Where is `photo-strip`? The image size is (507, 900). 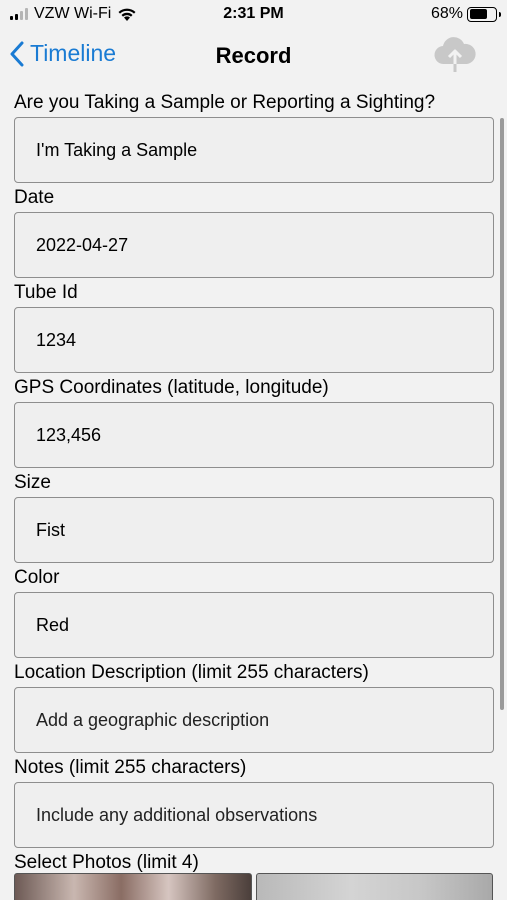 photo-strip is located at coordinates (254, 886).